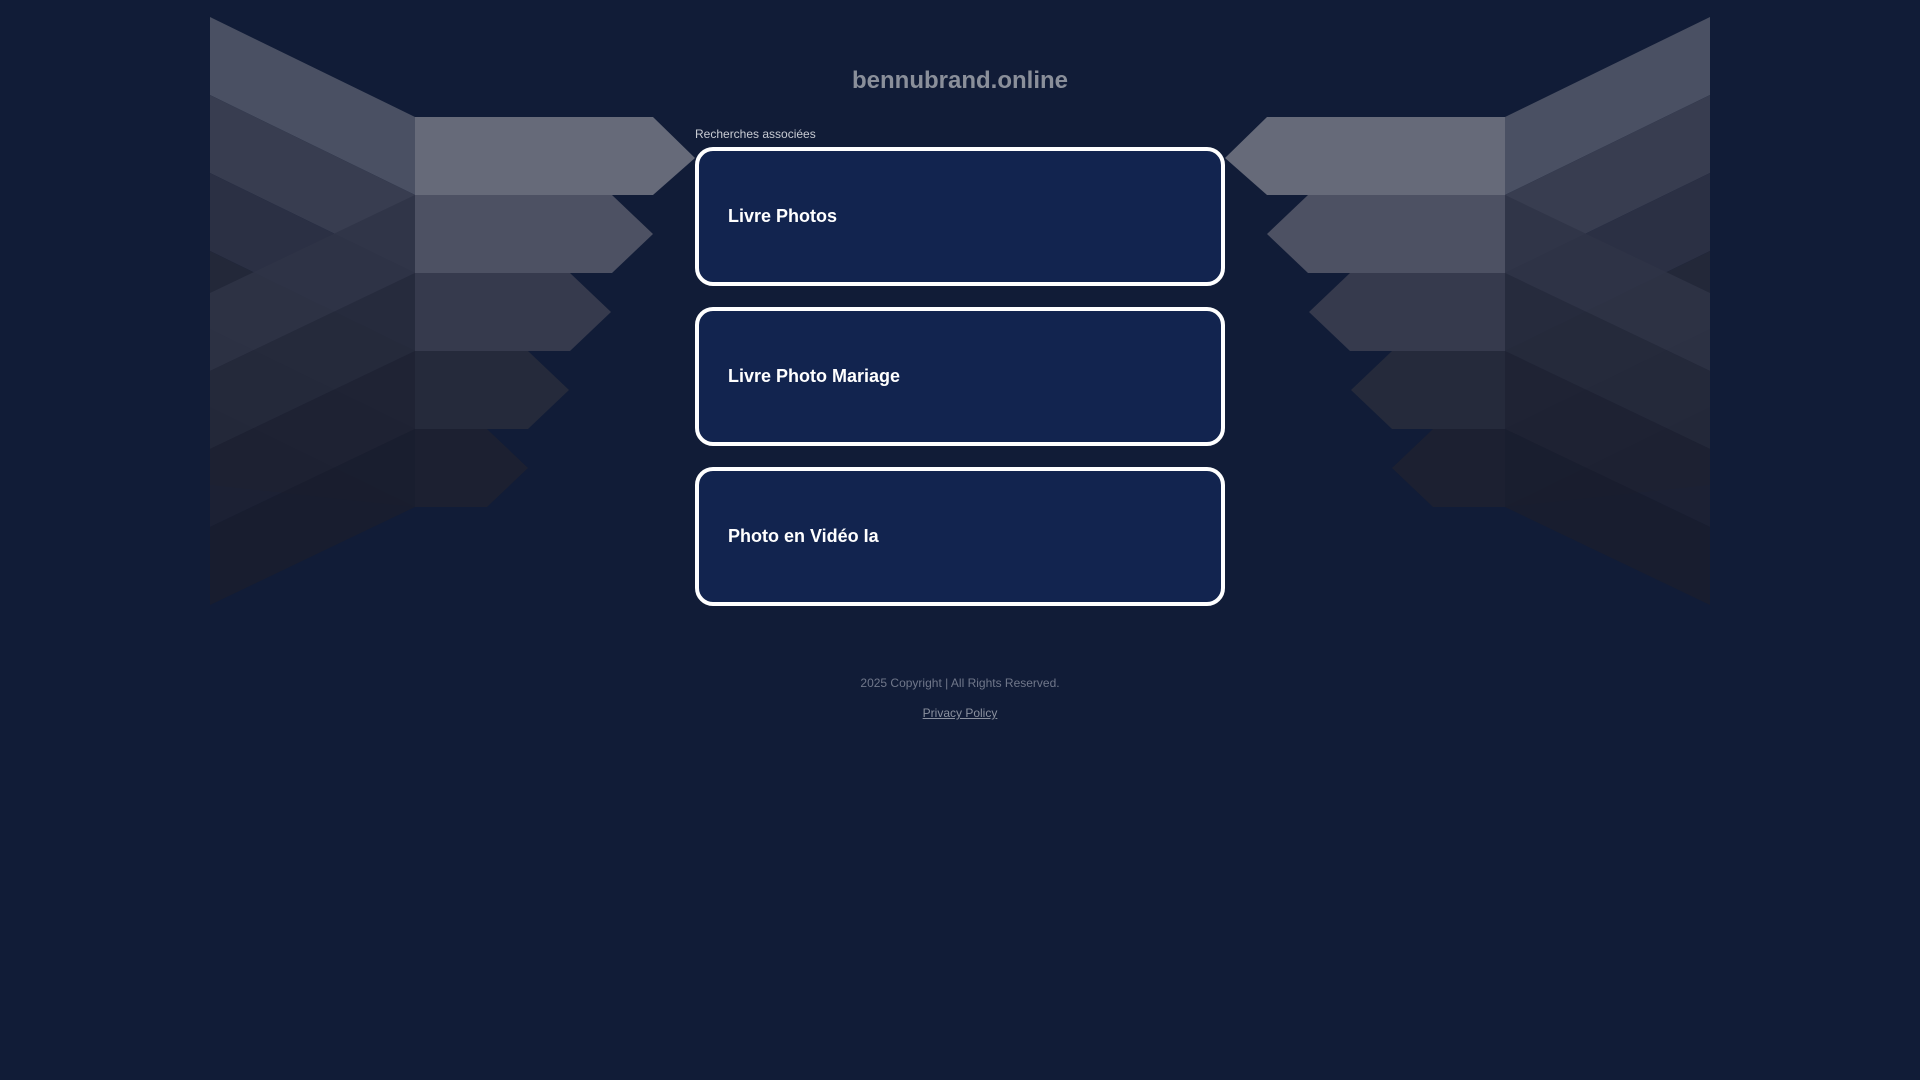 The width and height of the screenshot is (1920, 1080). I want to click on privacy-policy-container: Privacy Policy, so click(960, 713).